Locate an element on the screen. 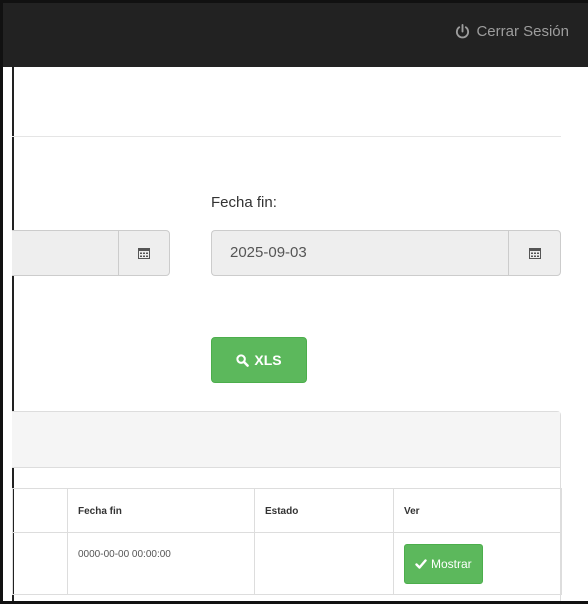 This screenshot has width=588, height=604. panel-heading is located at coordinates (286, 440).